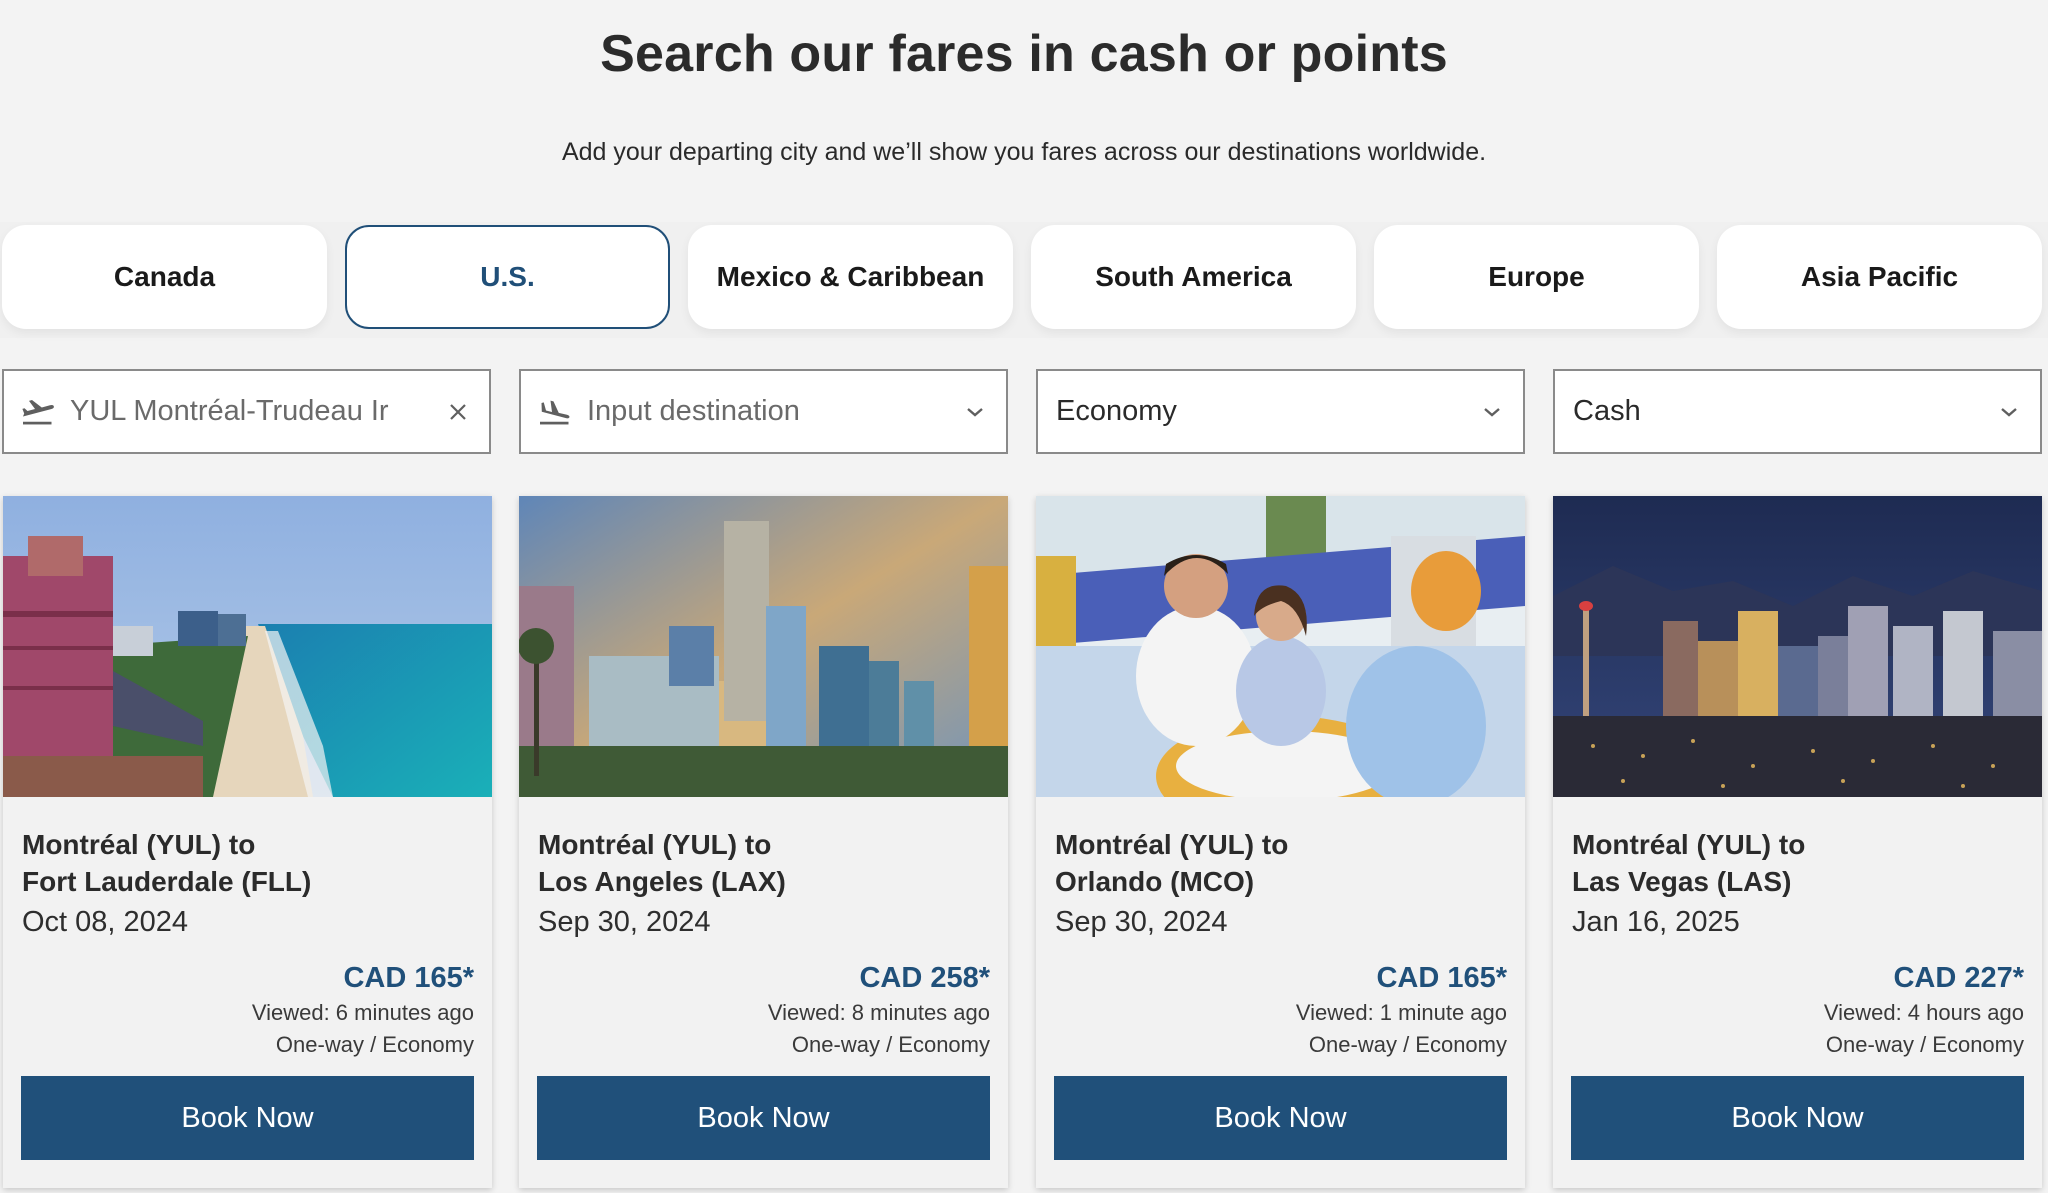 The width and height of the screenshot is (2048, 1193). What do you see at coordinates (1280, 411) in the screenshot?
I see `cabin-select: Economy` at bounding box center [1280, 411].